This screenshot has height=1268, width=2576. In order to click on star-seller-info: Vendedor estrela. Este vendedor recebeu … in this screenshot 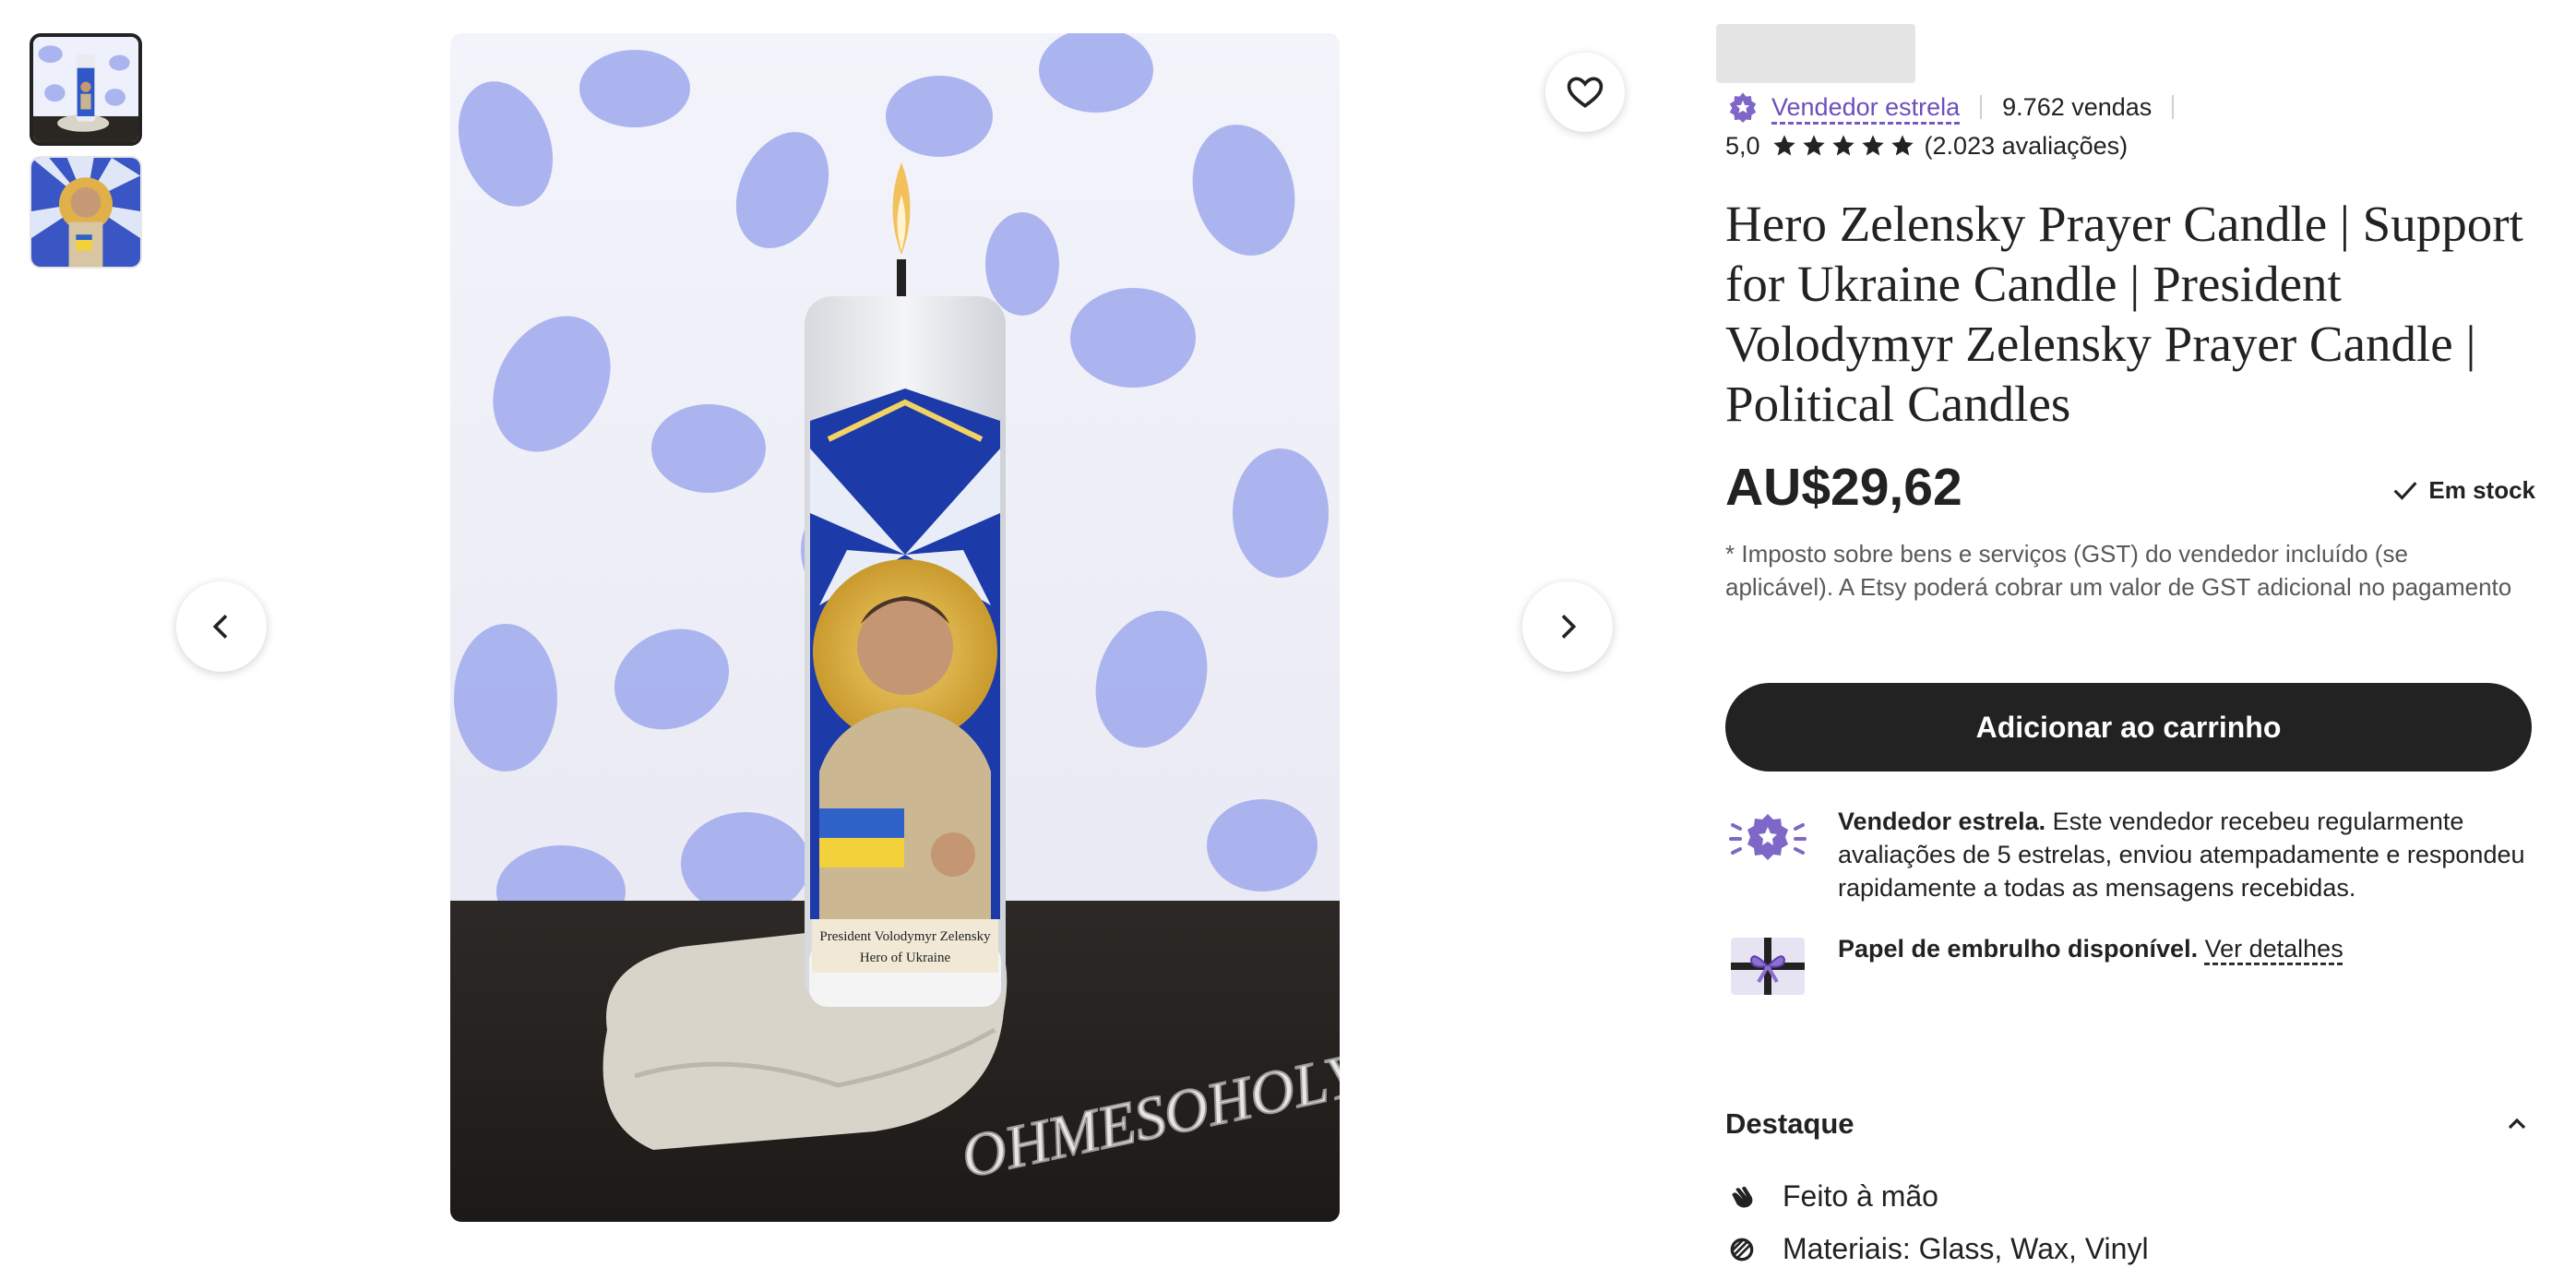, I will do `click(2132, 854)`.